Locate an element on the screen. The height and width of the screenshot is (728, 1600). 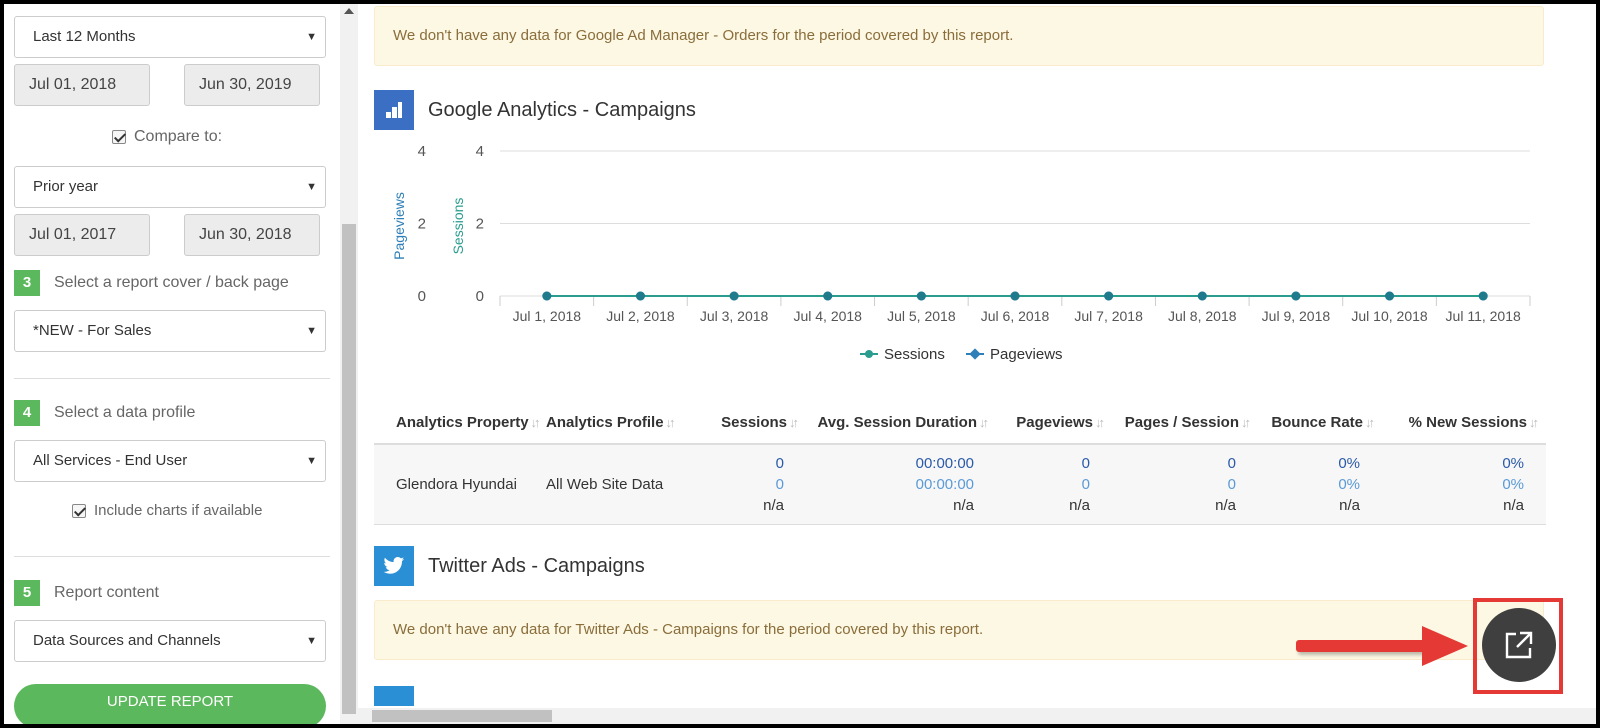
y-tick-label-sessions: 2 is located at coordinates (480, 224).